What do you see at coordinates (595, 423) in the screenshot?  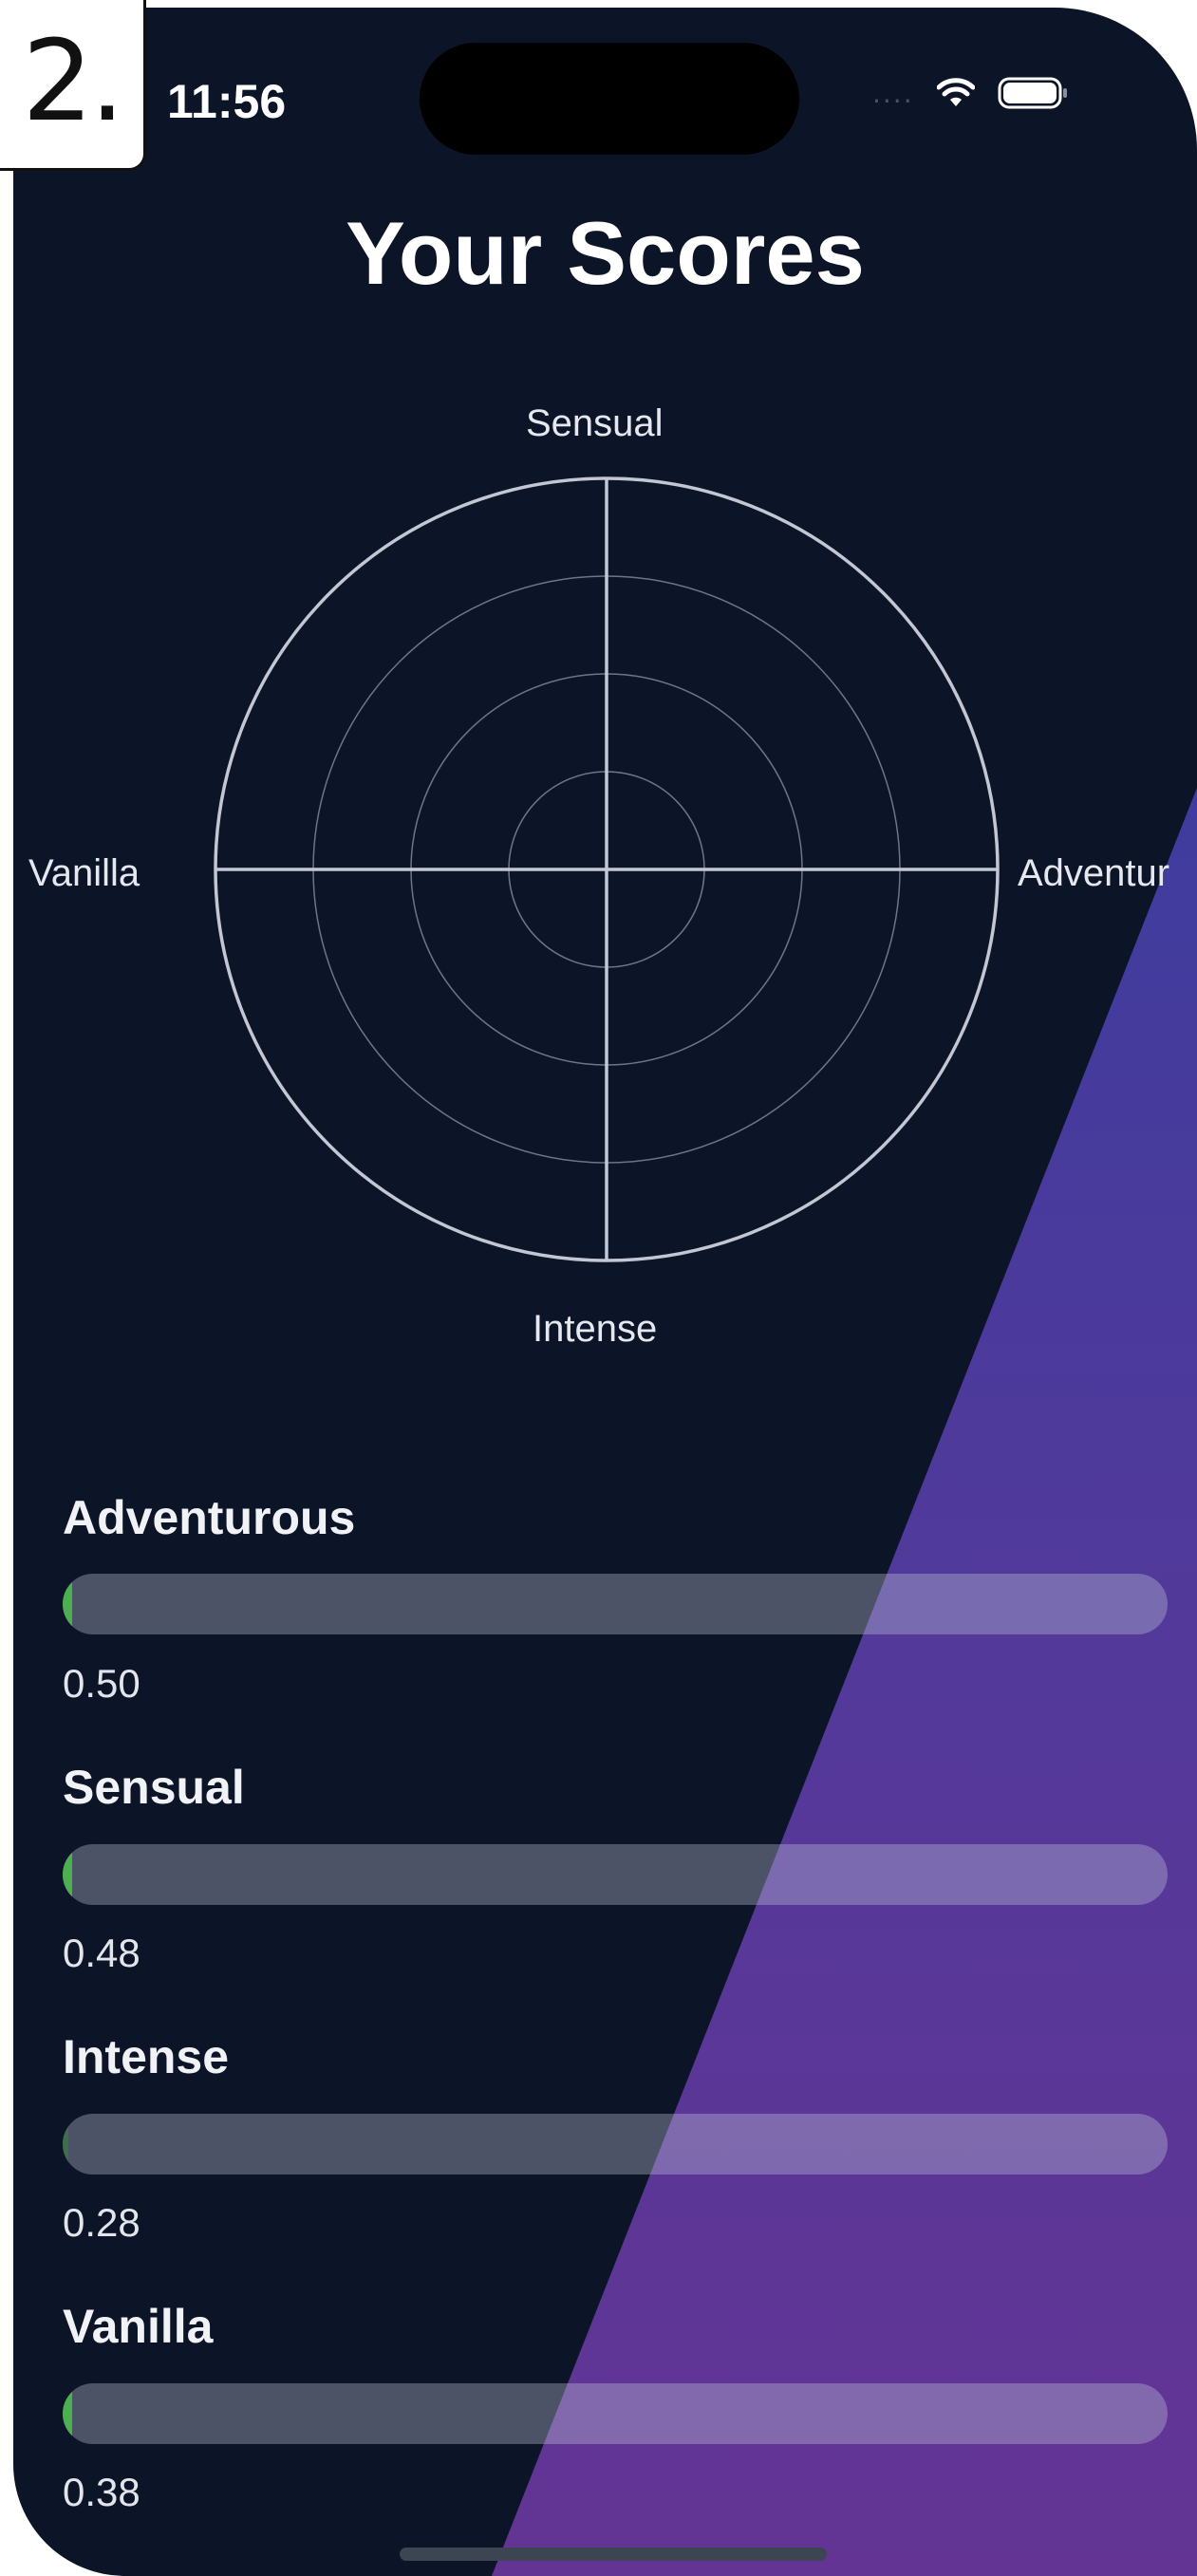 I see `radar-label-top: Sensual` at bounding box center [595, 423].